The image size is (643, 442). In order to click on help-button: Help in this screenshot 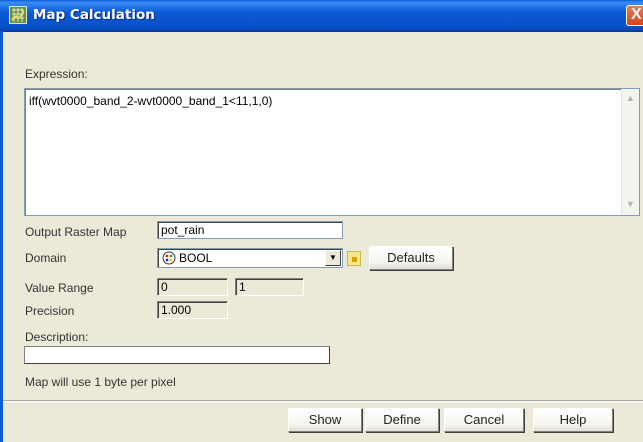, I will do `click(573, 420)`.